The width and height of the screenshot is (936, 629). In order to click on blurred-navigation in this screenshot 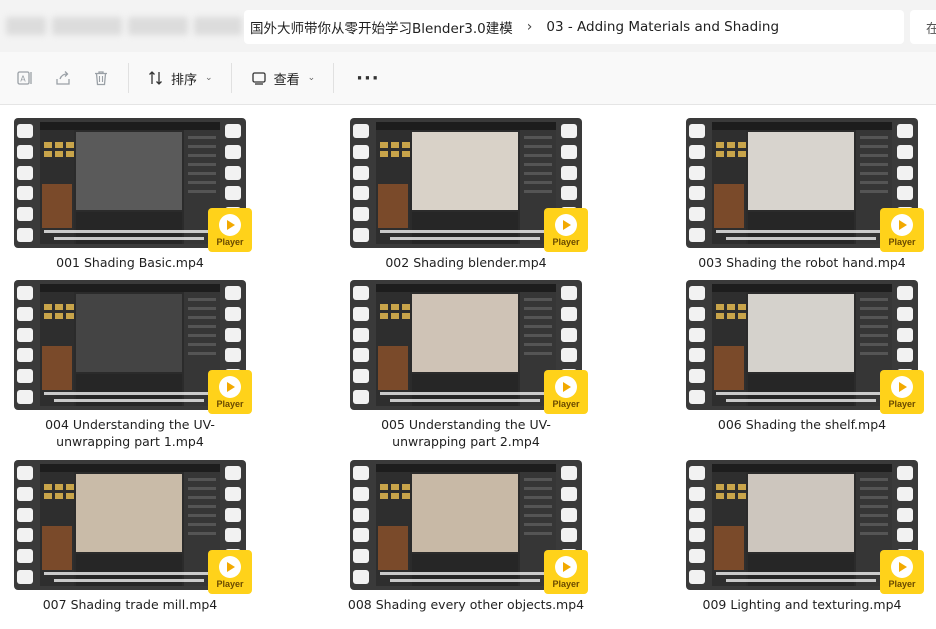, I will do `click(123, 26)`.